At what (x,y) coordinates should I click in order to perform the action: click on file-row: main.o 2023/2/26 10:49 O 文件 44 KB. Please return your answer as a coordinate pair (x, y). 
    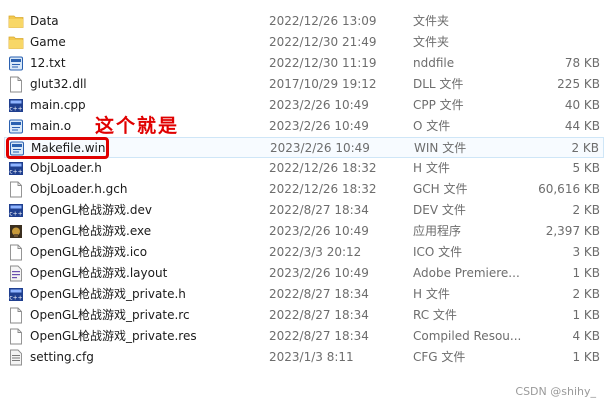
    Looking at the image, I should click on (304, 126).